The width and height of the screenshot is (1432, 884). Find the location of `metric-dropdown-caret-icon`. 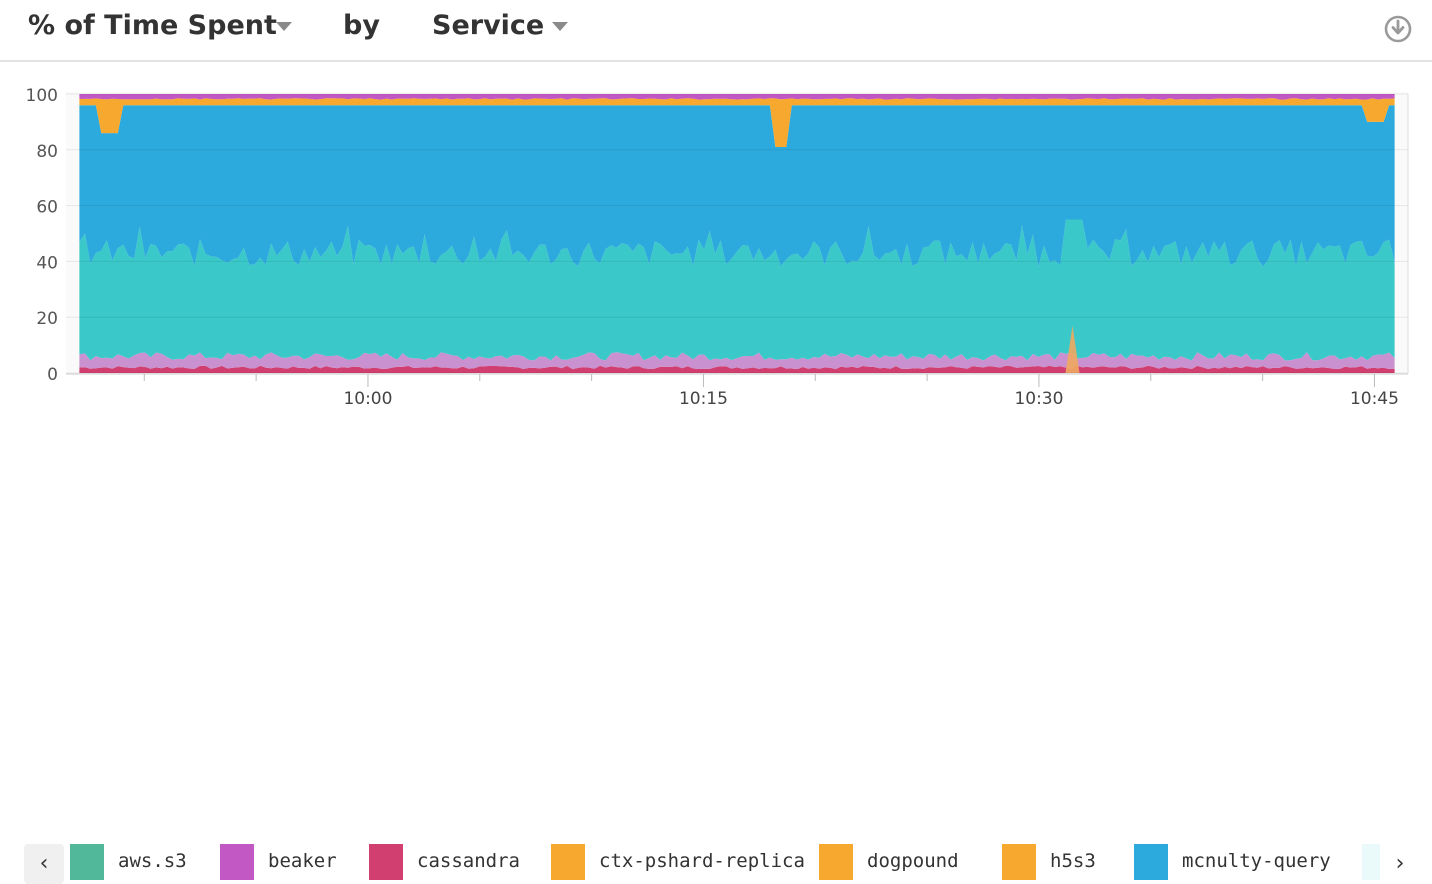

metric-dropdown-caret-icon is located at coordinates (284, 26).